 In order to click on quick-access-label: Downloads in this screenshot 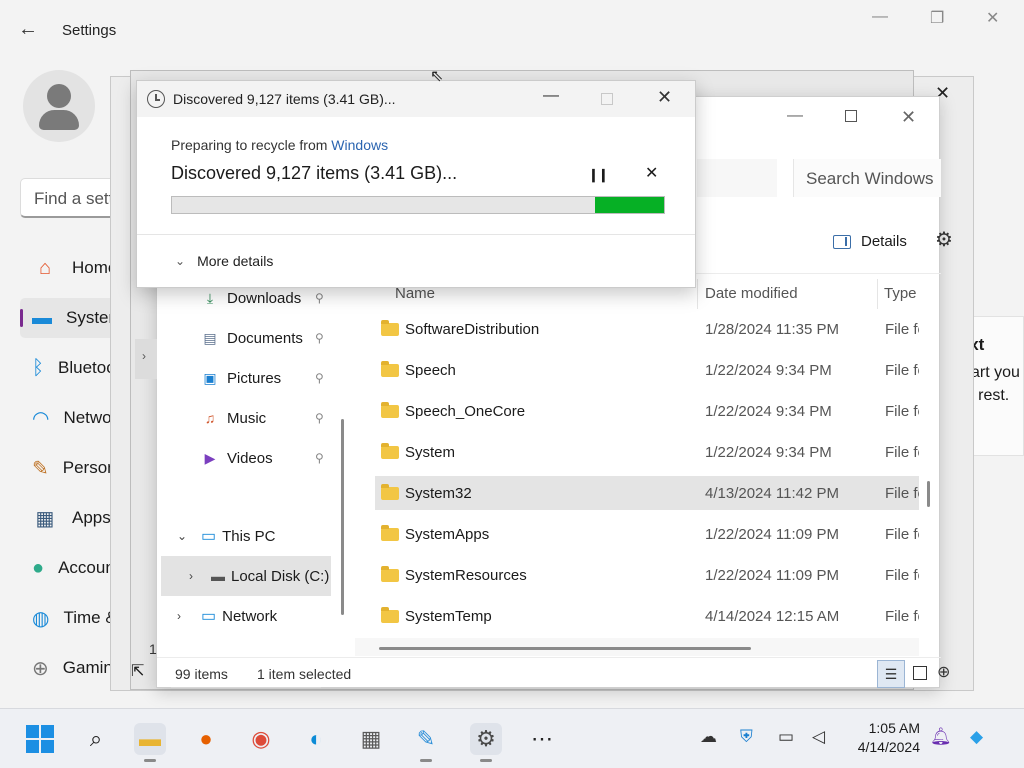, I will do `click(264, 298)`.